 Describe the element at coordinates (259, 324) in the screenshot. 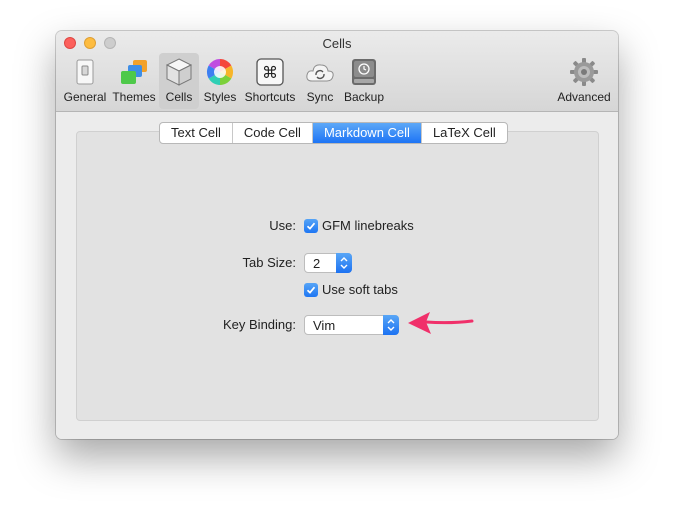

I see `key-binding-label: Key Binding:` at that location.